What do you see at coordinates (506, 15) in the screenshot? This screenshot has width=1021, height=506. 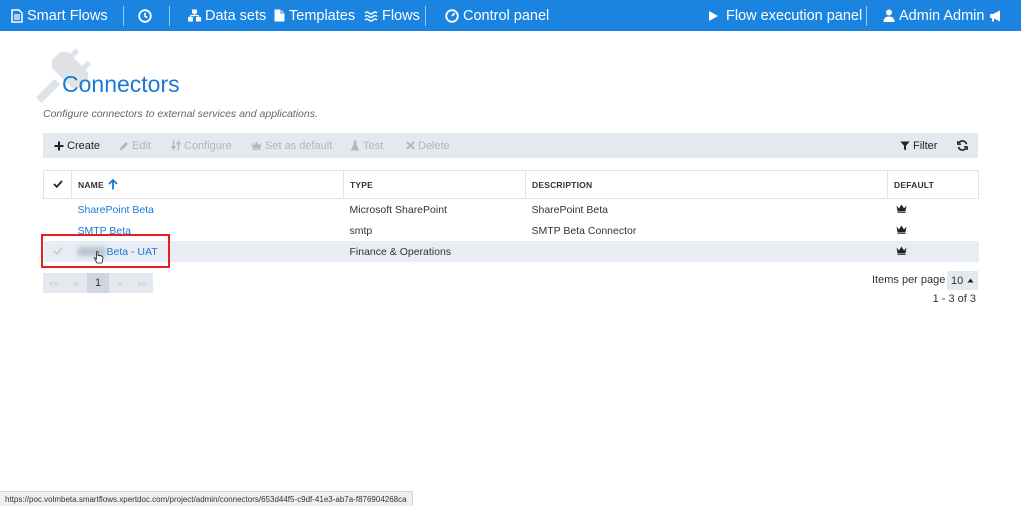 I see `nav-control-panel-label: Control panel` at bounding box center [506, 15].